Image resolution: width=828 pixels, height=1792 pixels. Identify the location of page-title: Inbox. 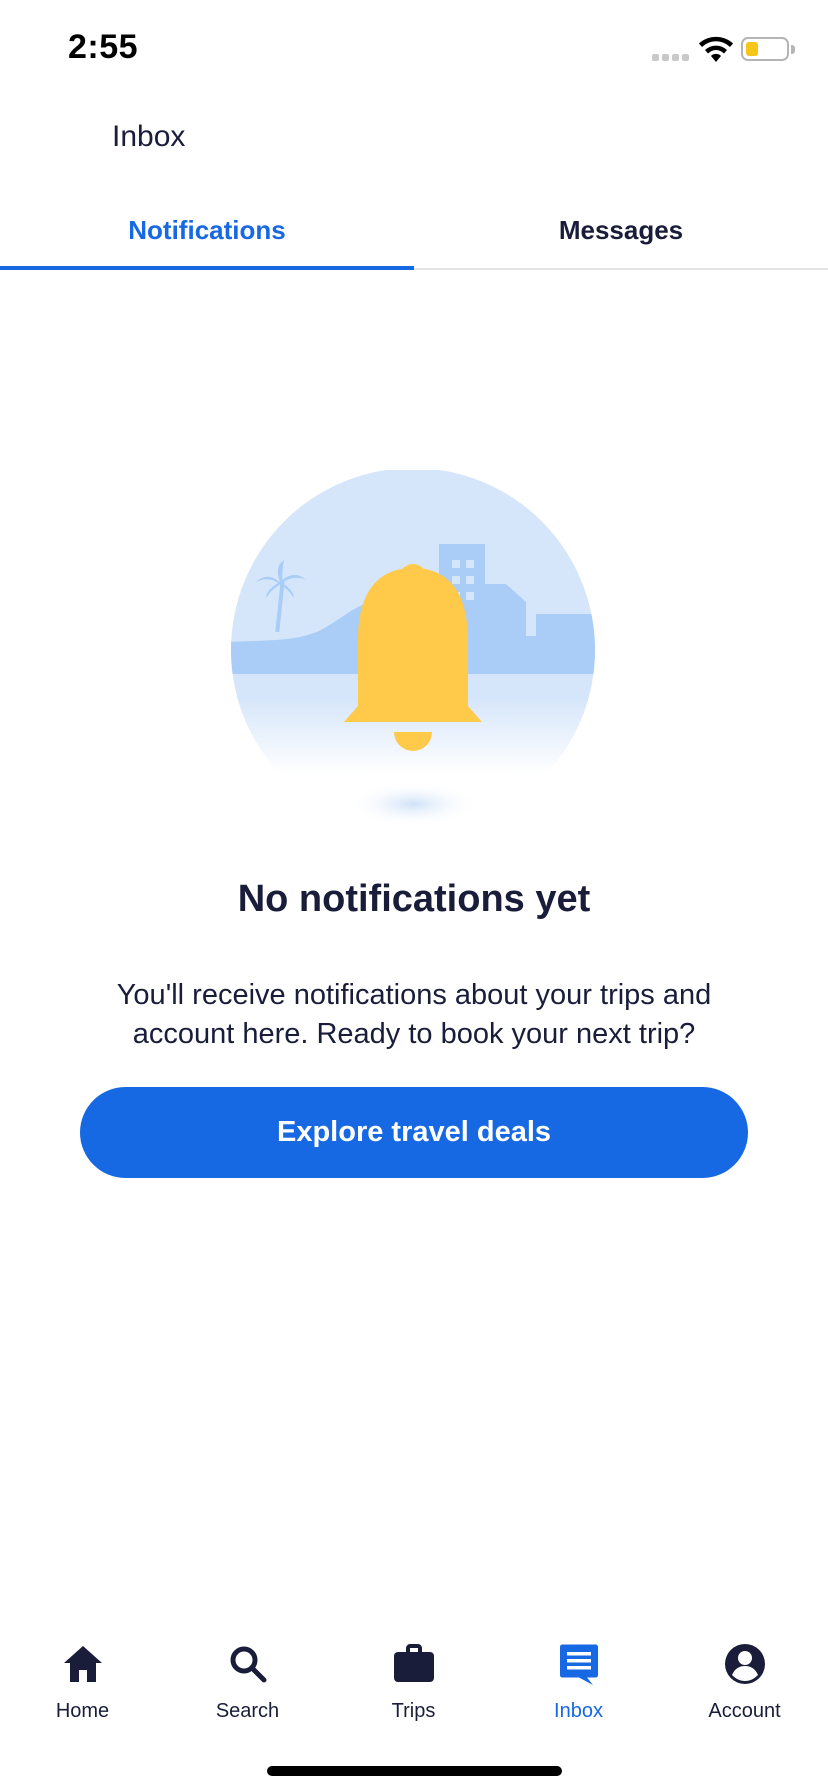
(149, 136).